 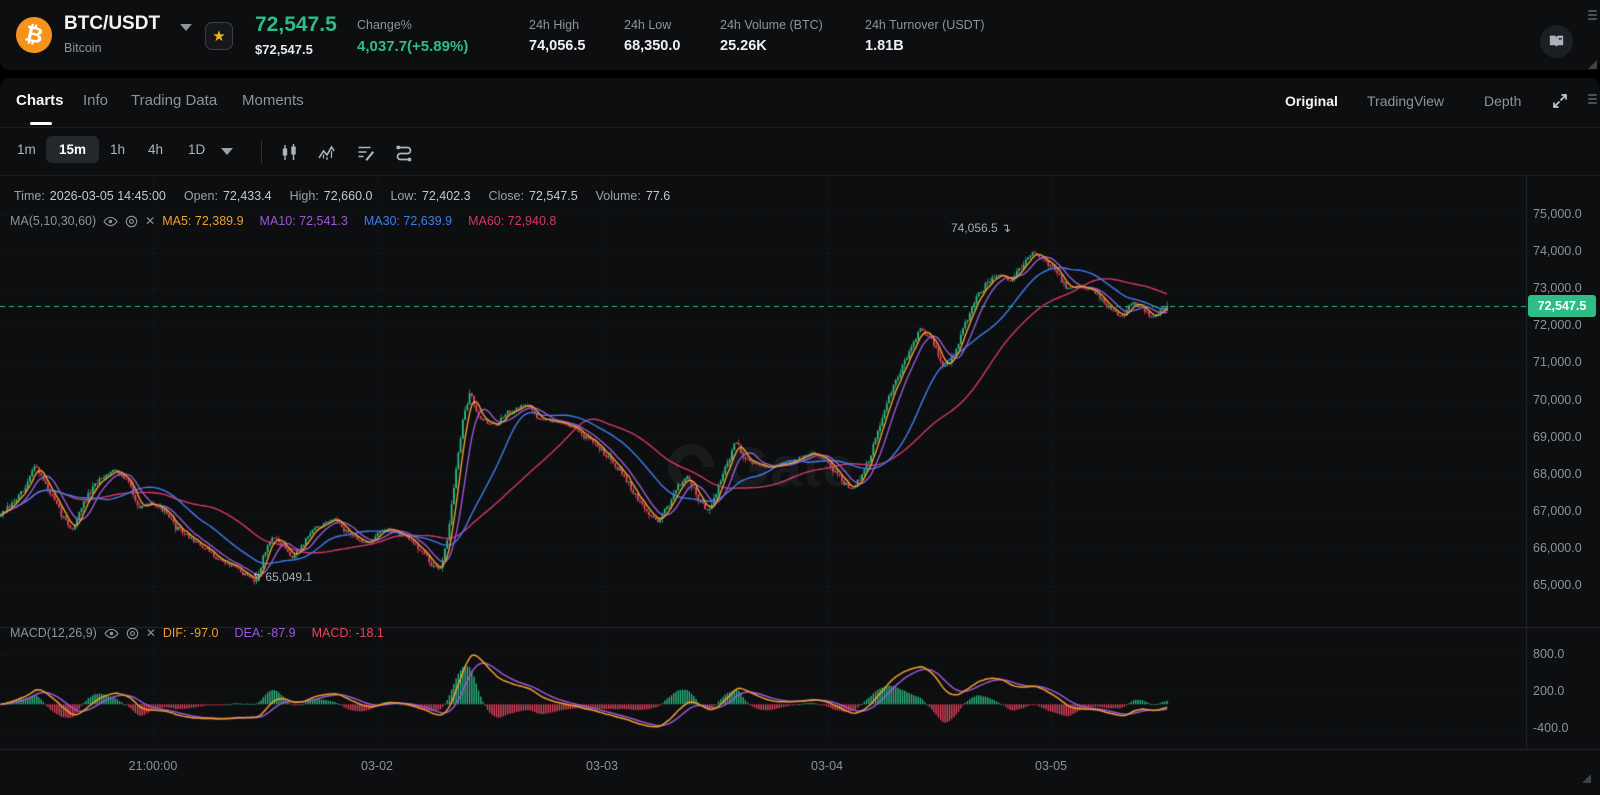 I want to click on stat-label: 24h Volume (BTC), so click(x=771, y=25).